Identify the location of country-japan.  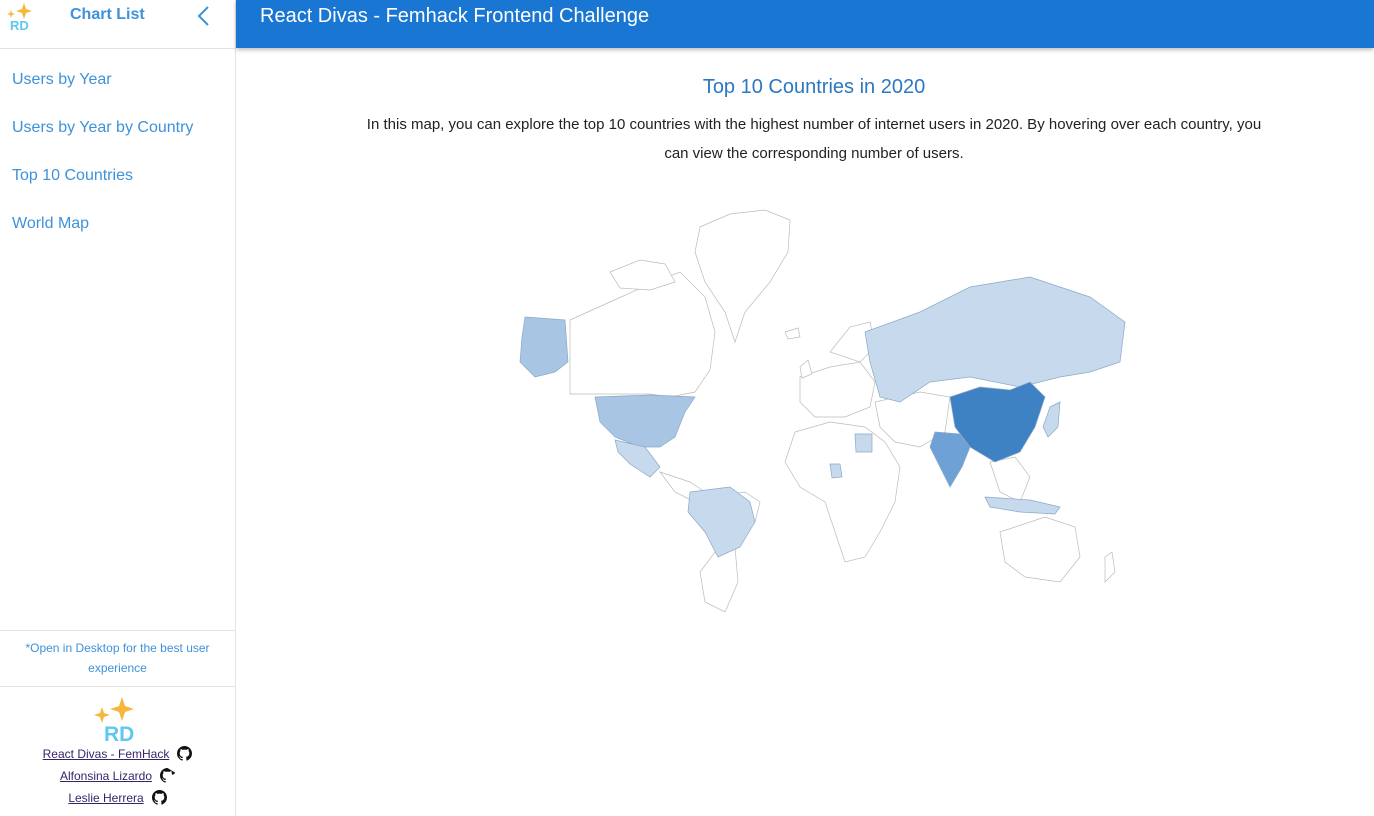
(1051, 419).